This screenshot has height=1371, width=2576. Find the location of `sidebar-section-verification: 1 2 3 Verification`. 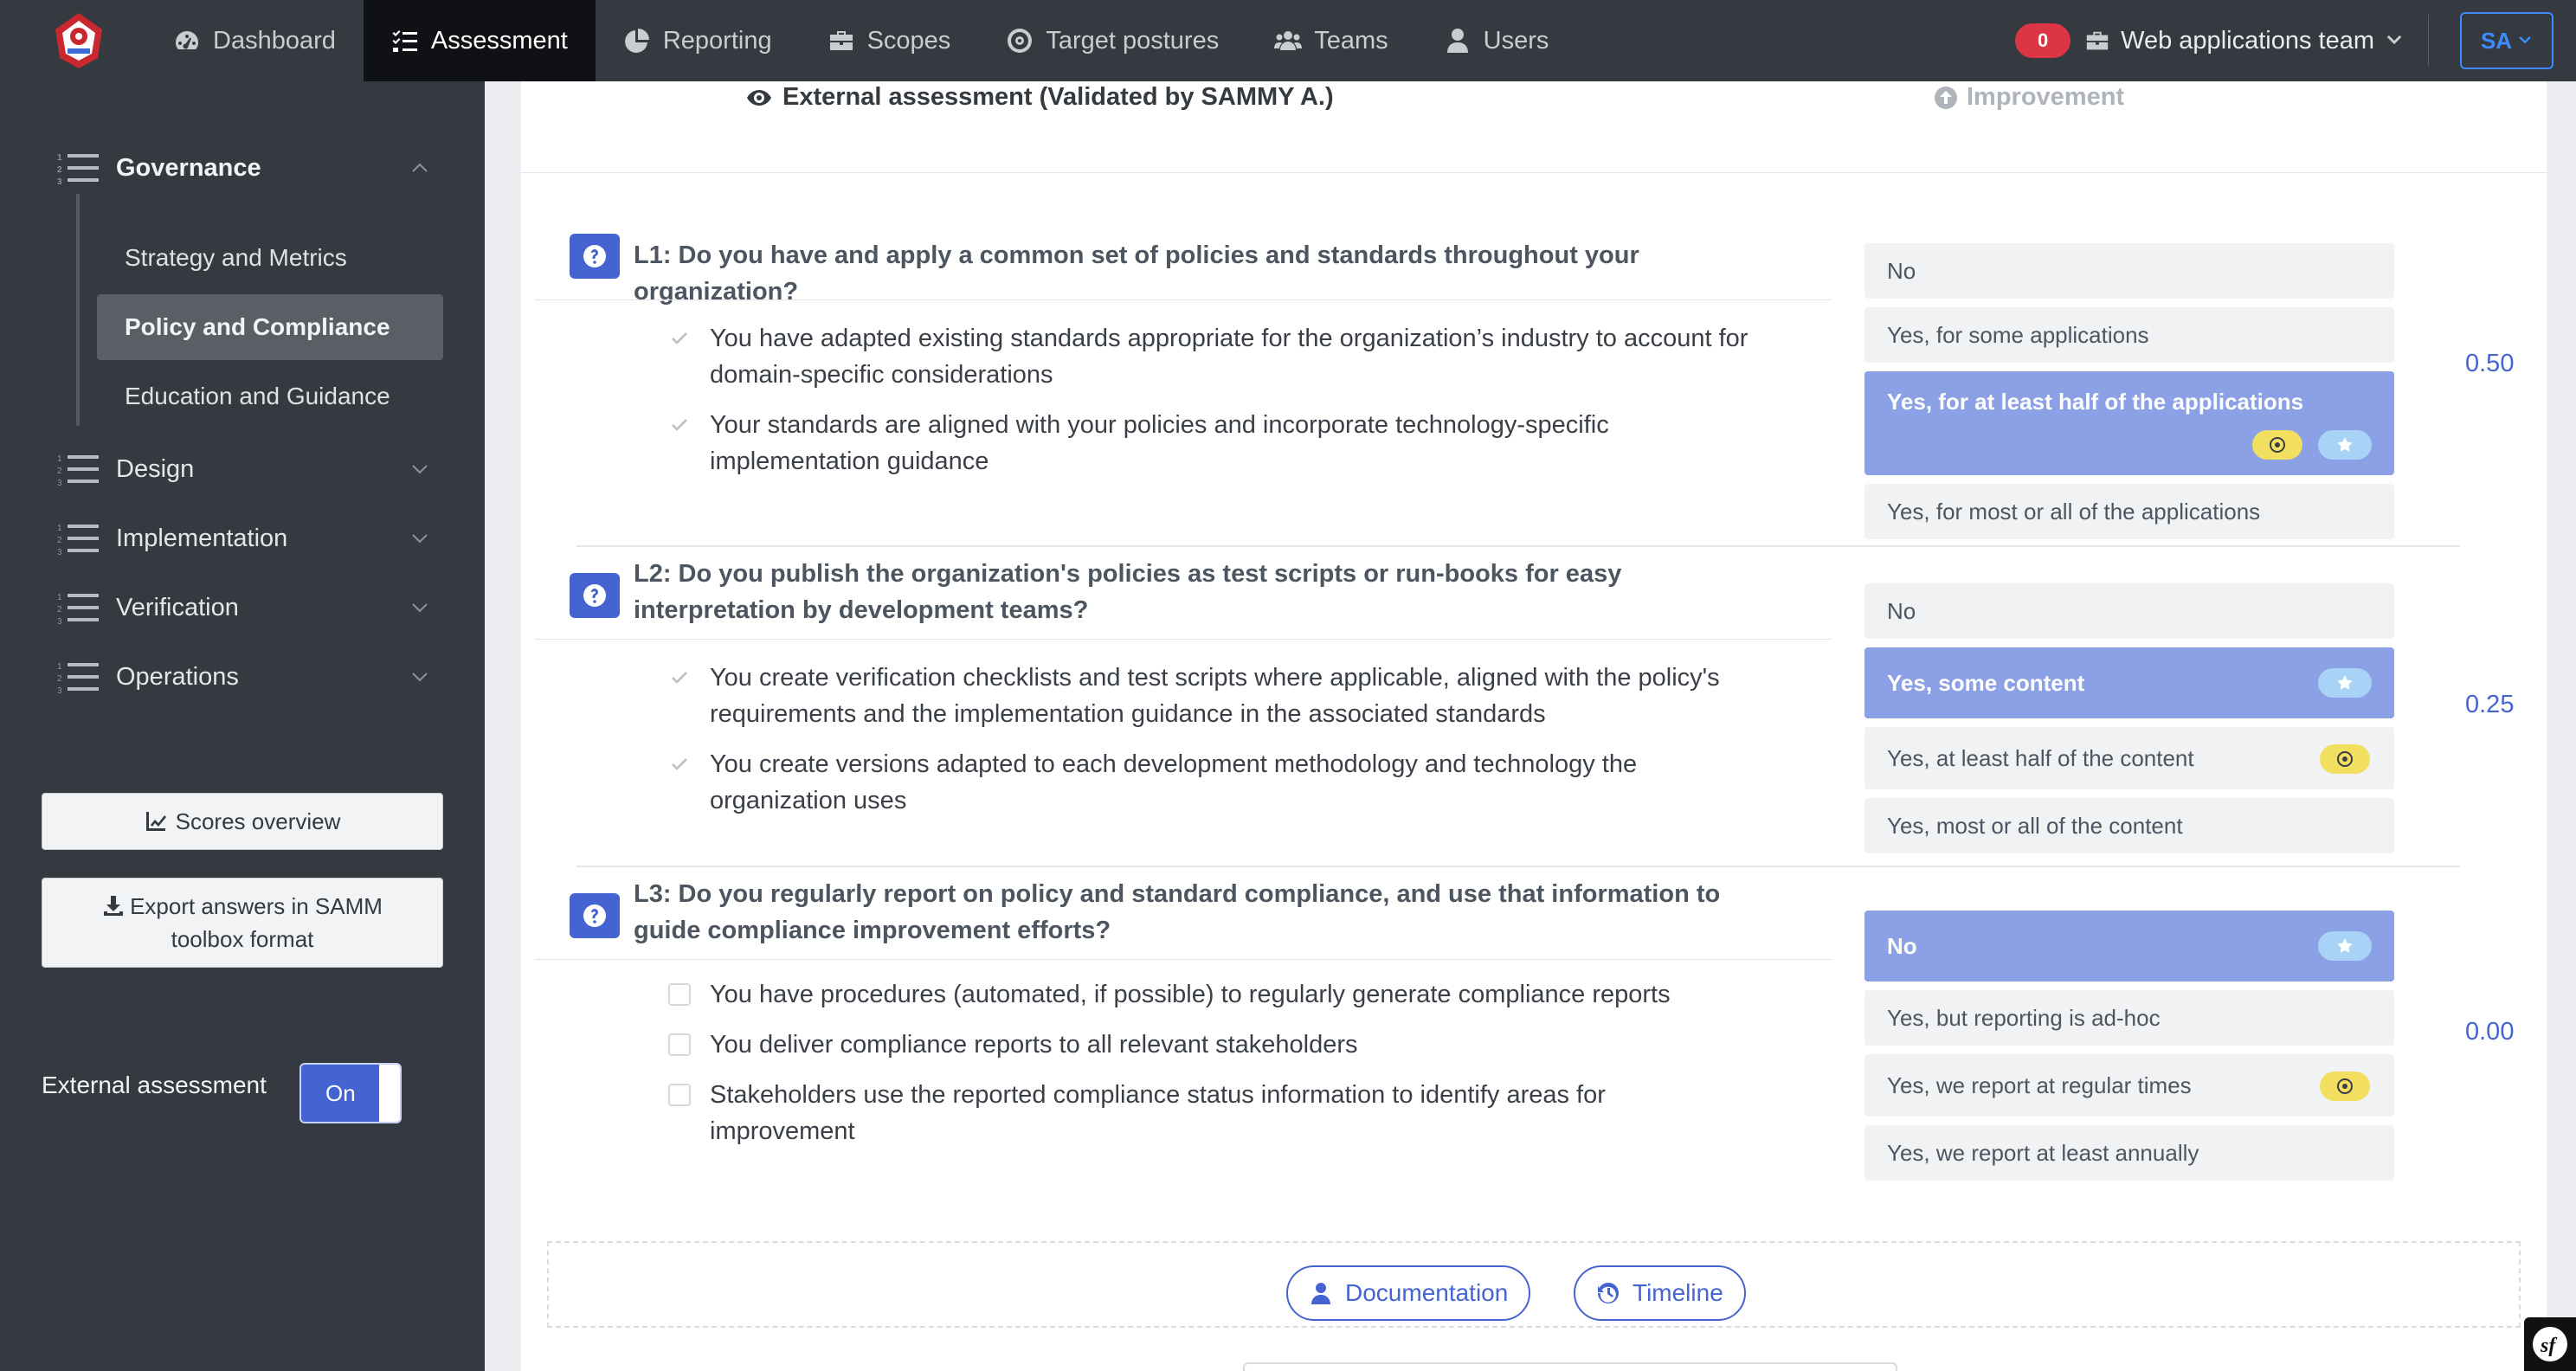

sidebar-section-verification: 1 2 3 Verification is located at coordinates (243, 607).